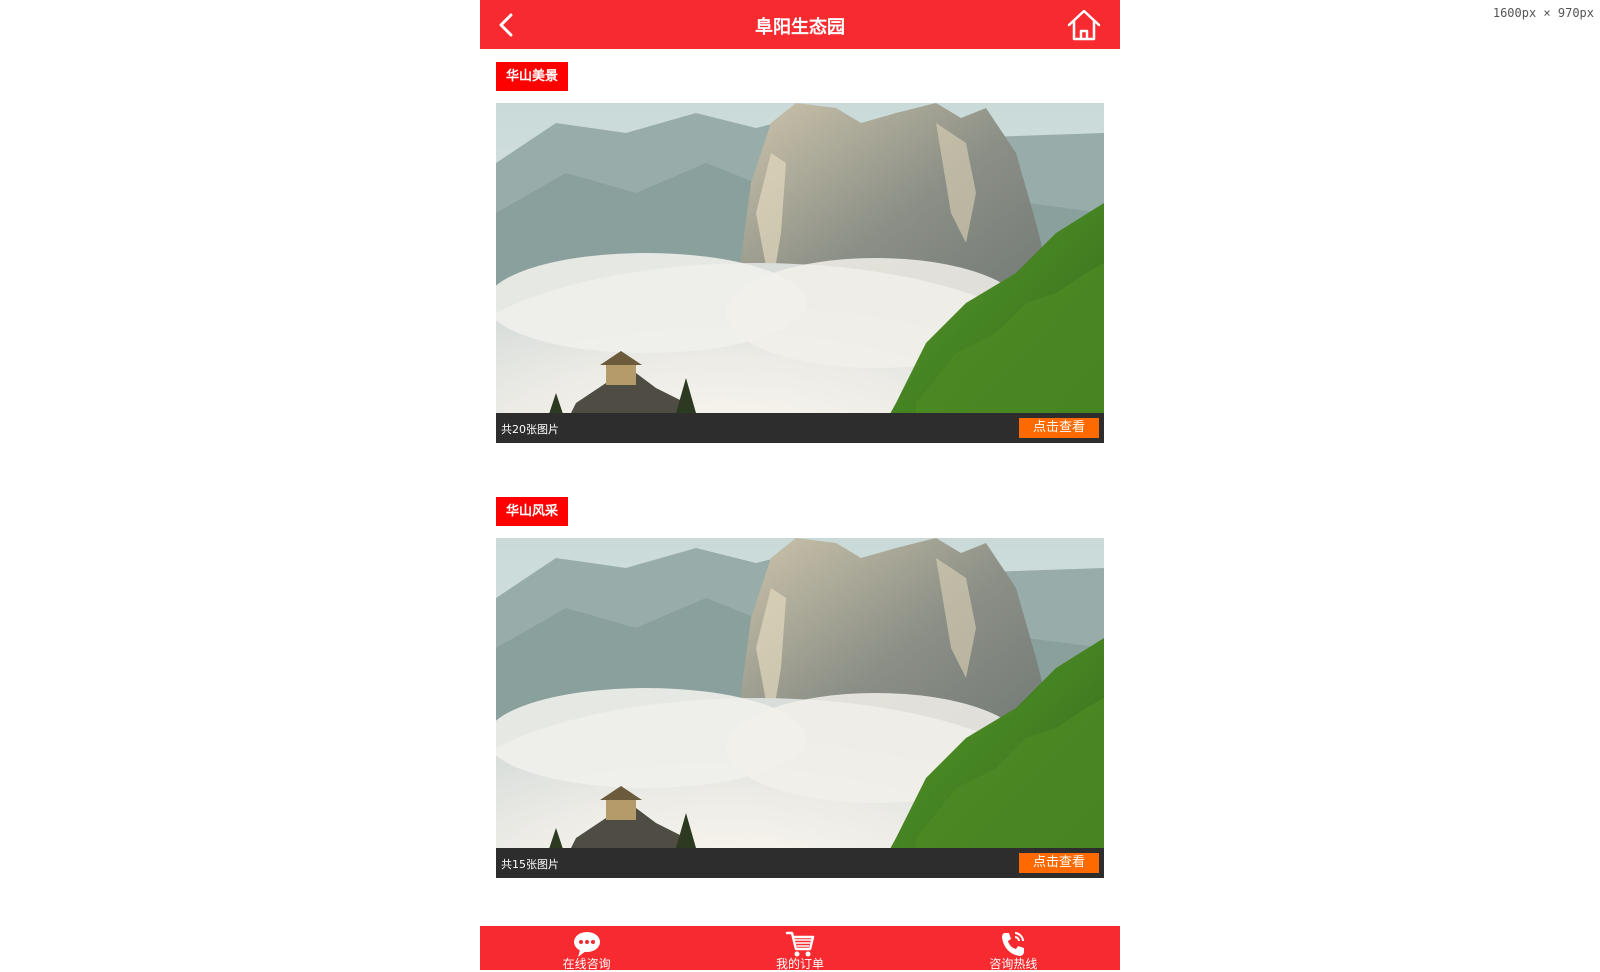  I want to click on nav-item-label: 我的订单, so click(799, 964).